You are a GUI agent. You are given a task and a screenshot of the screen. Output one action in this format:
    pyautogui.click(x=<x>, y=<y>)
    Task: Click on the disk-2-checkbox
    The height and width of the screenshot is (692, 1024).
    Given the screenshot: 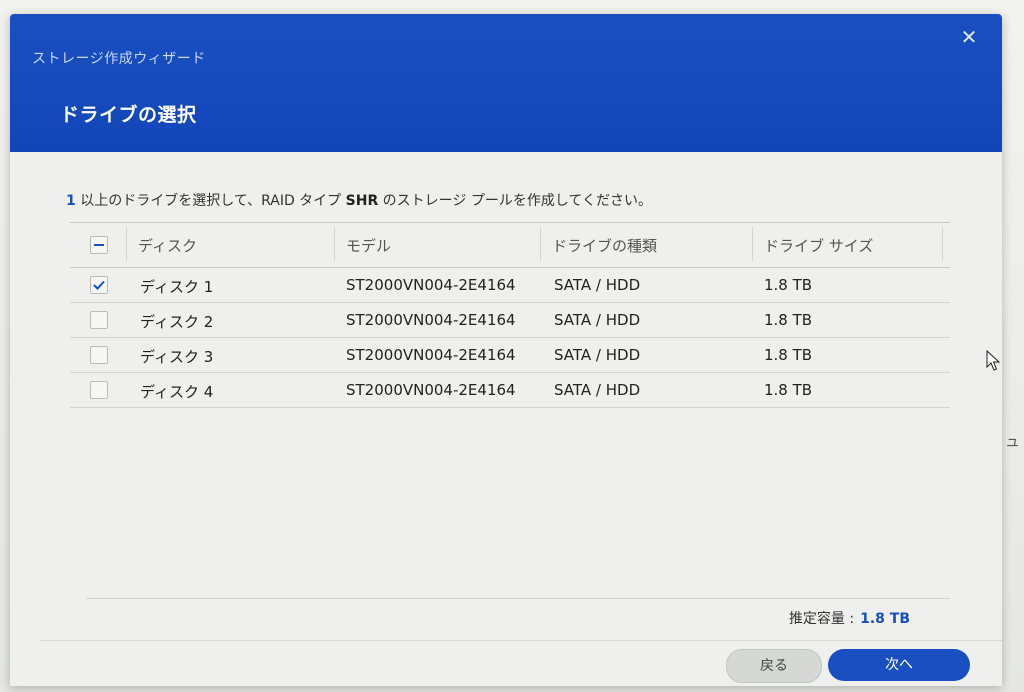 What is the action you would take?
    pyautogui.click(x=99, y=320)
    